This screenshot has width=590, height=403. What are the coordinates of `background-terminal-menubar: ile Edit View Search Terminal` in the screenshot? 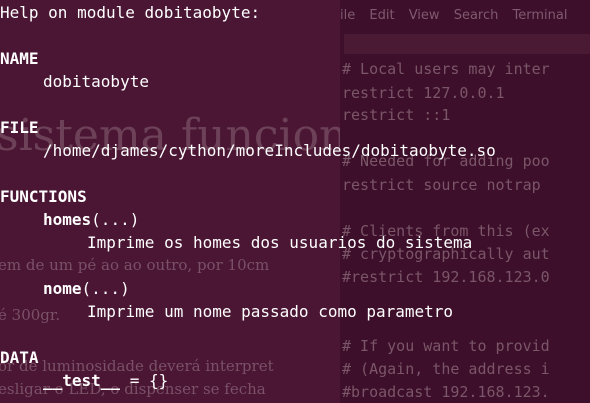 It's located at (465, 19).